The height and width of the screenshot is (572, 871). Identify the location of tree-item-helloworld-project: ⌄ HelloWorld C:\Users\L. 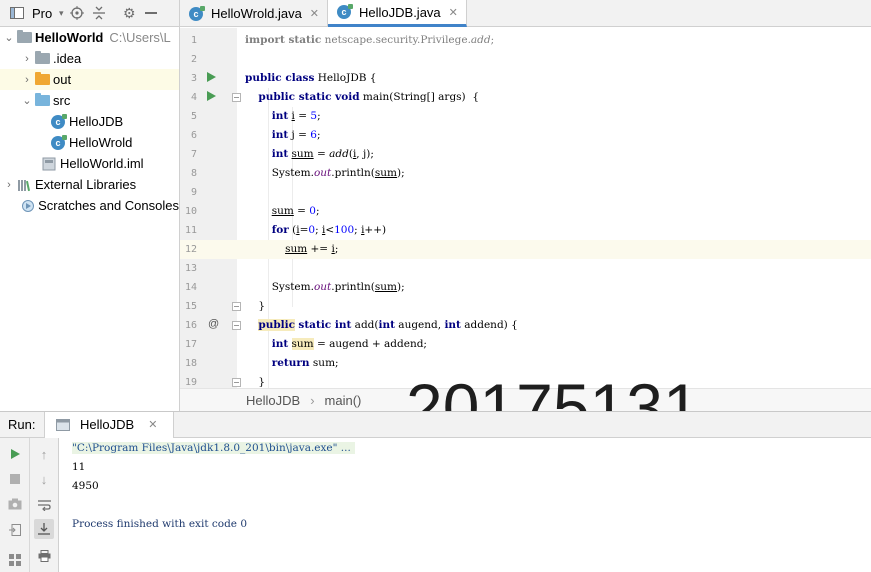
(89, 37).